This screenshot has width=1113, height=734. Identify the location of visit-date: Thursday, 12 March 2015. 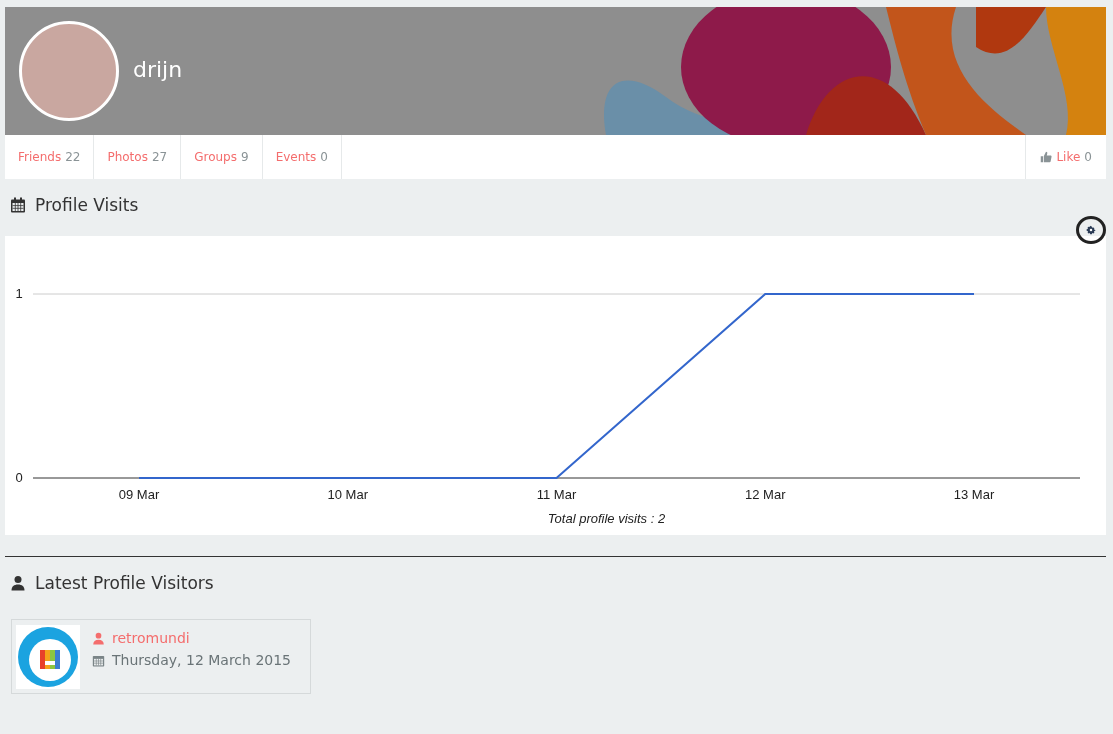
(202, 660).